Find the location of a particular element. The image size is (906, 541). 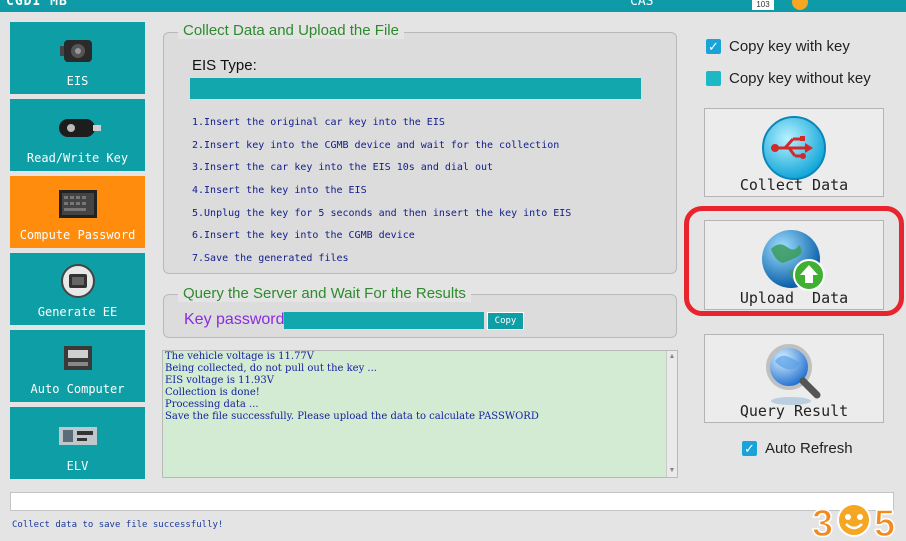

log-line: EIS voltage is 11.93V is located at coordinates (219, 380).